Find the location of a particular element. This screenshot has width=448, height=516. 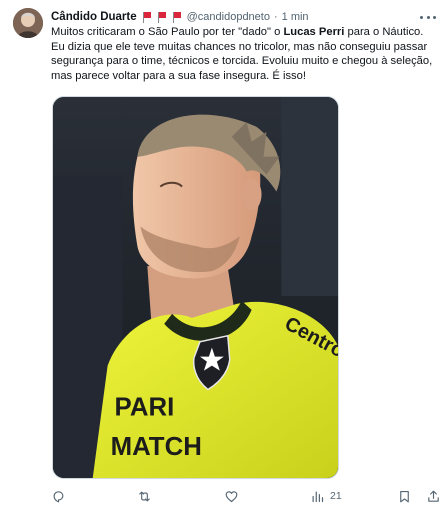

retweet-icon is located at coordinates (144, 496).